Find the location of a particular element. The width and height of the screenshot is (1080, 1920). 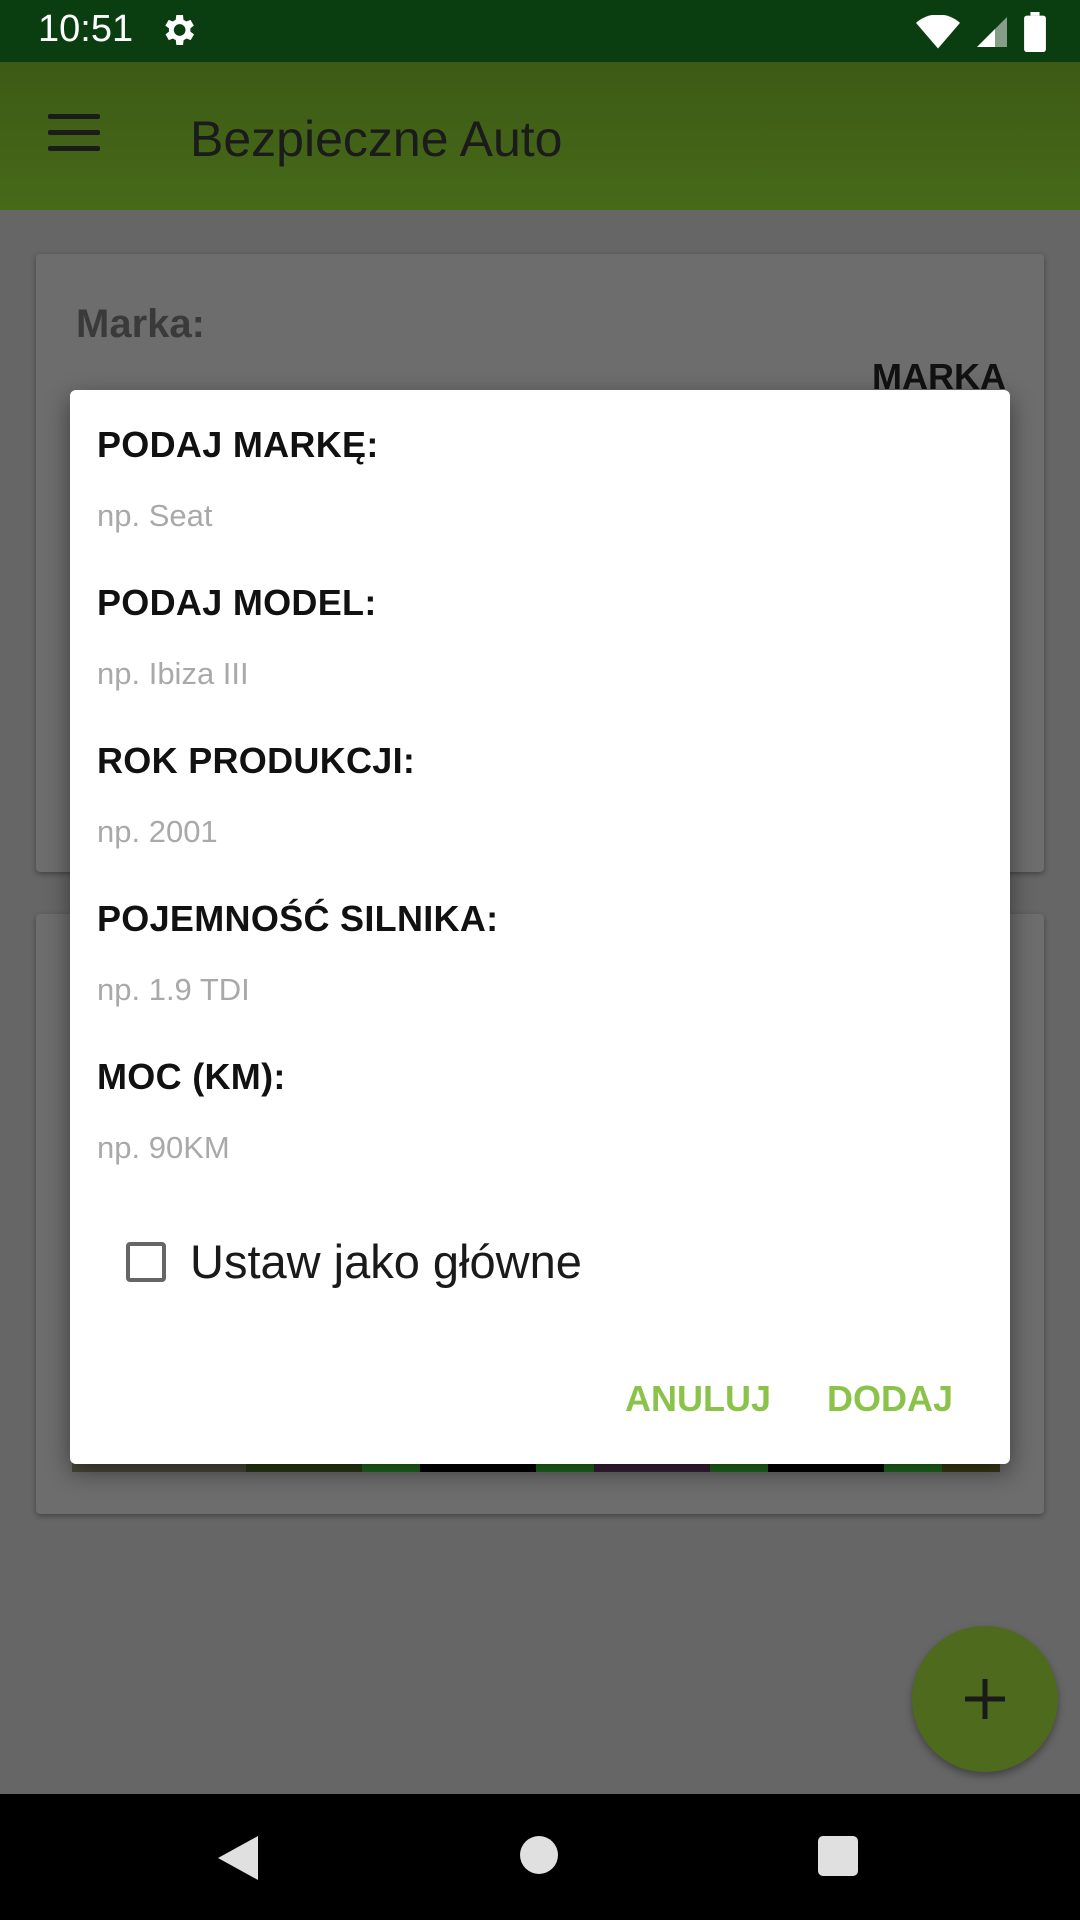

engine-capacity-input is located at coordinates (527, 990).